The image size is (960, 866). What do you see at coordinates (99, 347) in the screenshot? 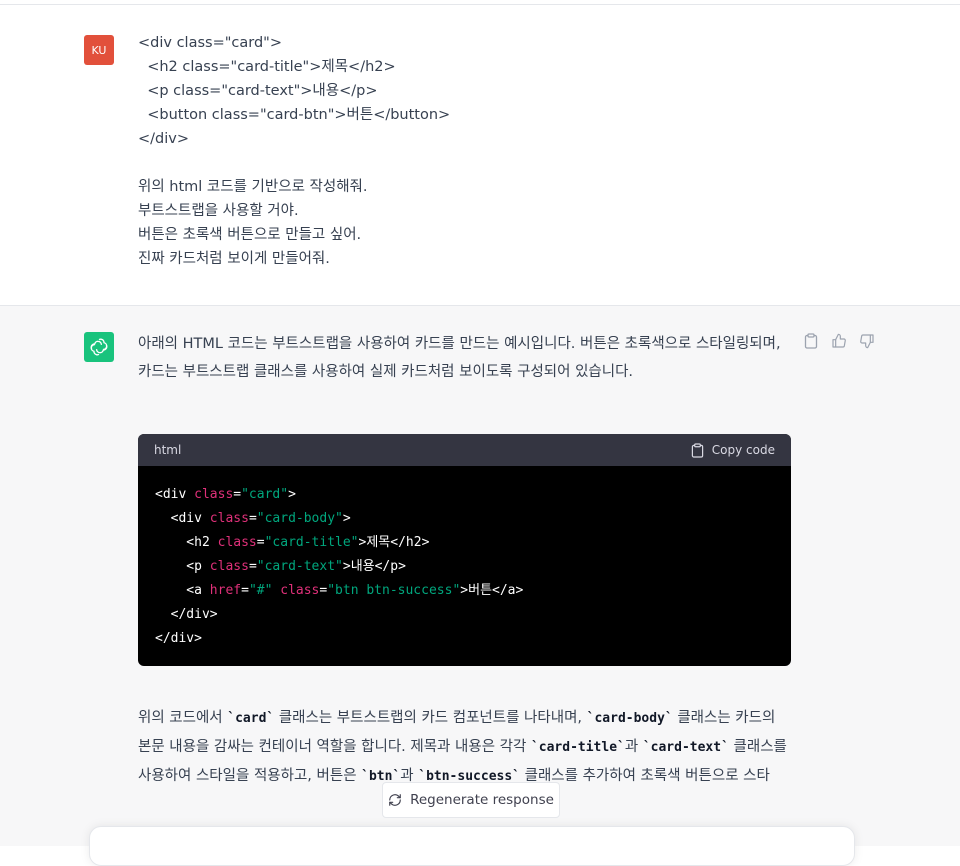
I see `openai-logo-icon` at bounding box center [99, 347].